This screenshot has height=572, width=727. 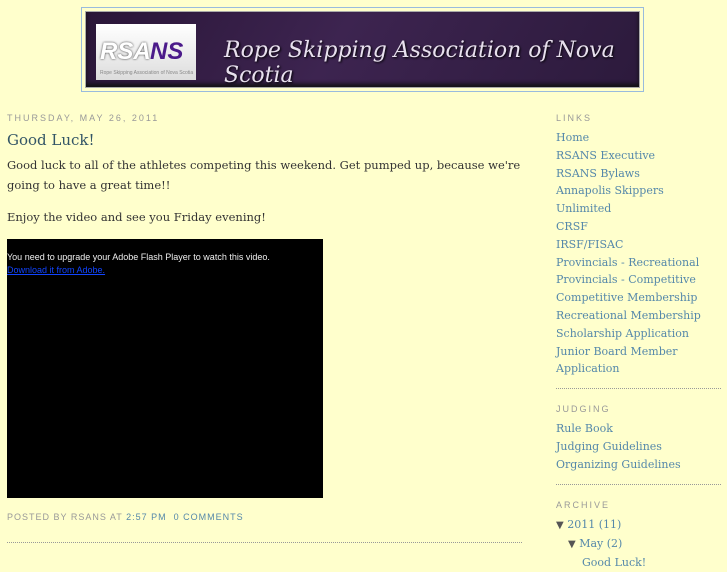 I want to click on sidebar-link: Organizing Guidelines, so click(x=638, y=465).